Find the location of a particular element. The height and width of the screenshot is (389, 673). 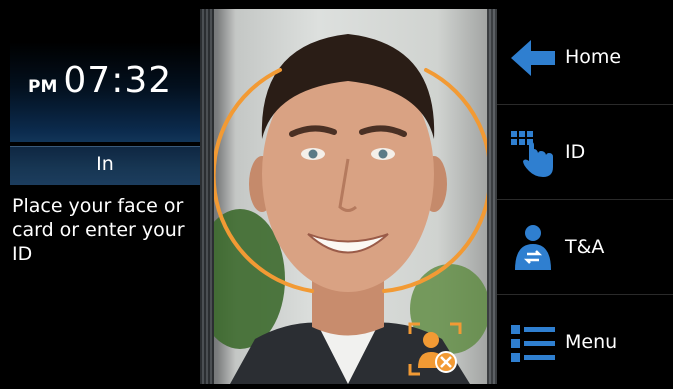

ampm-label: PM is located at coordinates (43, 87).